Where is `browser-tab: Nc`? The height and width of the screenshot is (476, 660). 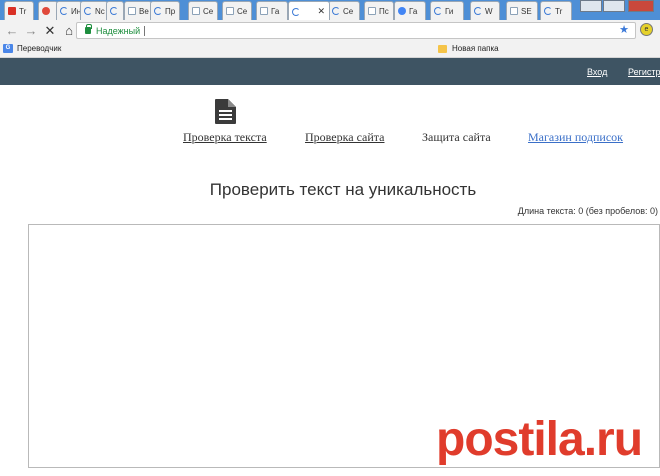 browser-tab: Nc is located at coordinates (94, 10).